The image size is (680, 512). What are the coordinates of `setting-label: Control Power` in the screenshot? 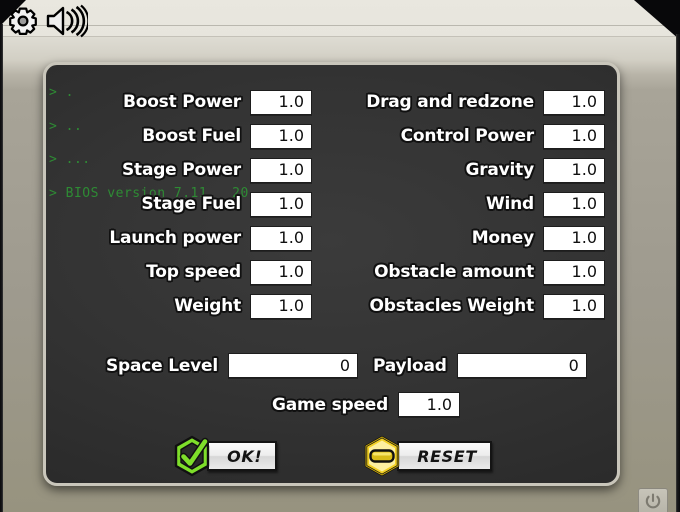 It's located at (467, 136).